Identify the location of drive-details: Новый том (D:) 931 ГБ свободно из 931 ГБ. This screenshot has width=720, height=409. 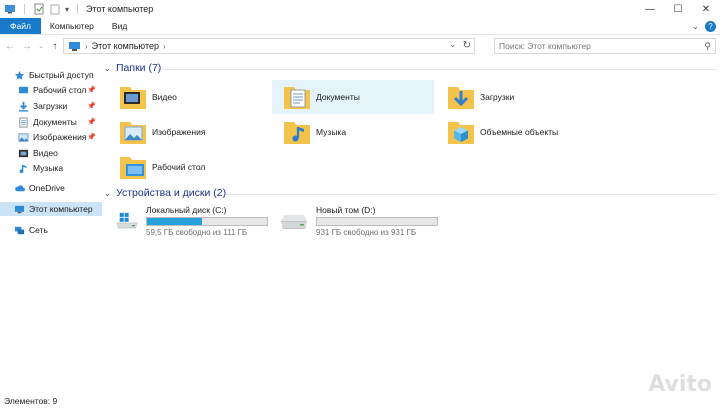
(377, 222).